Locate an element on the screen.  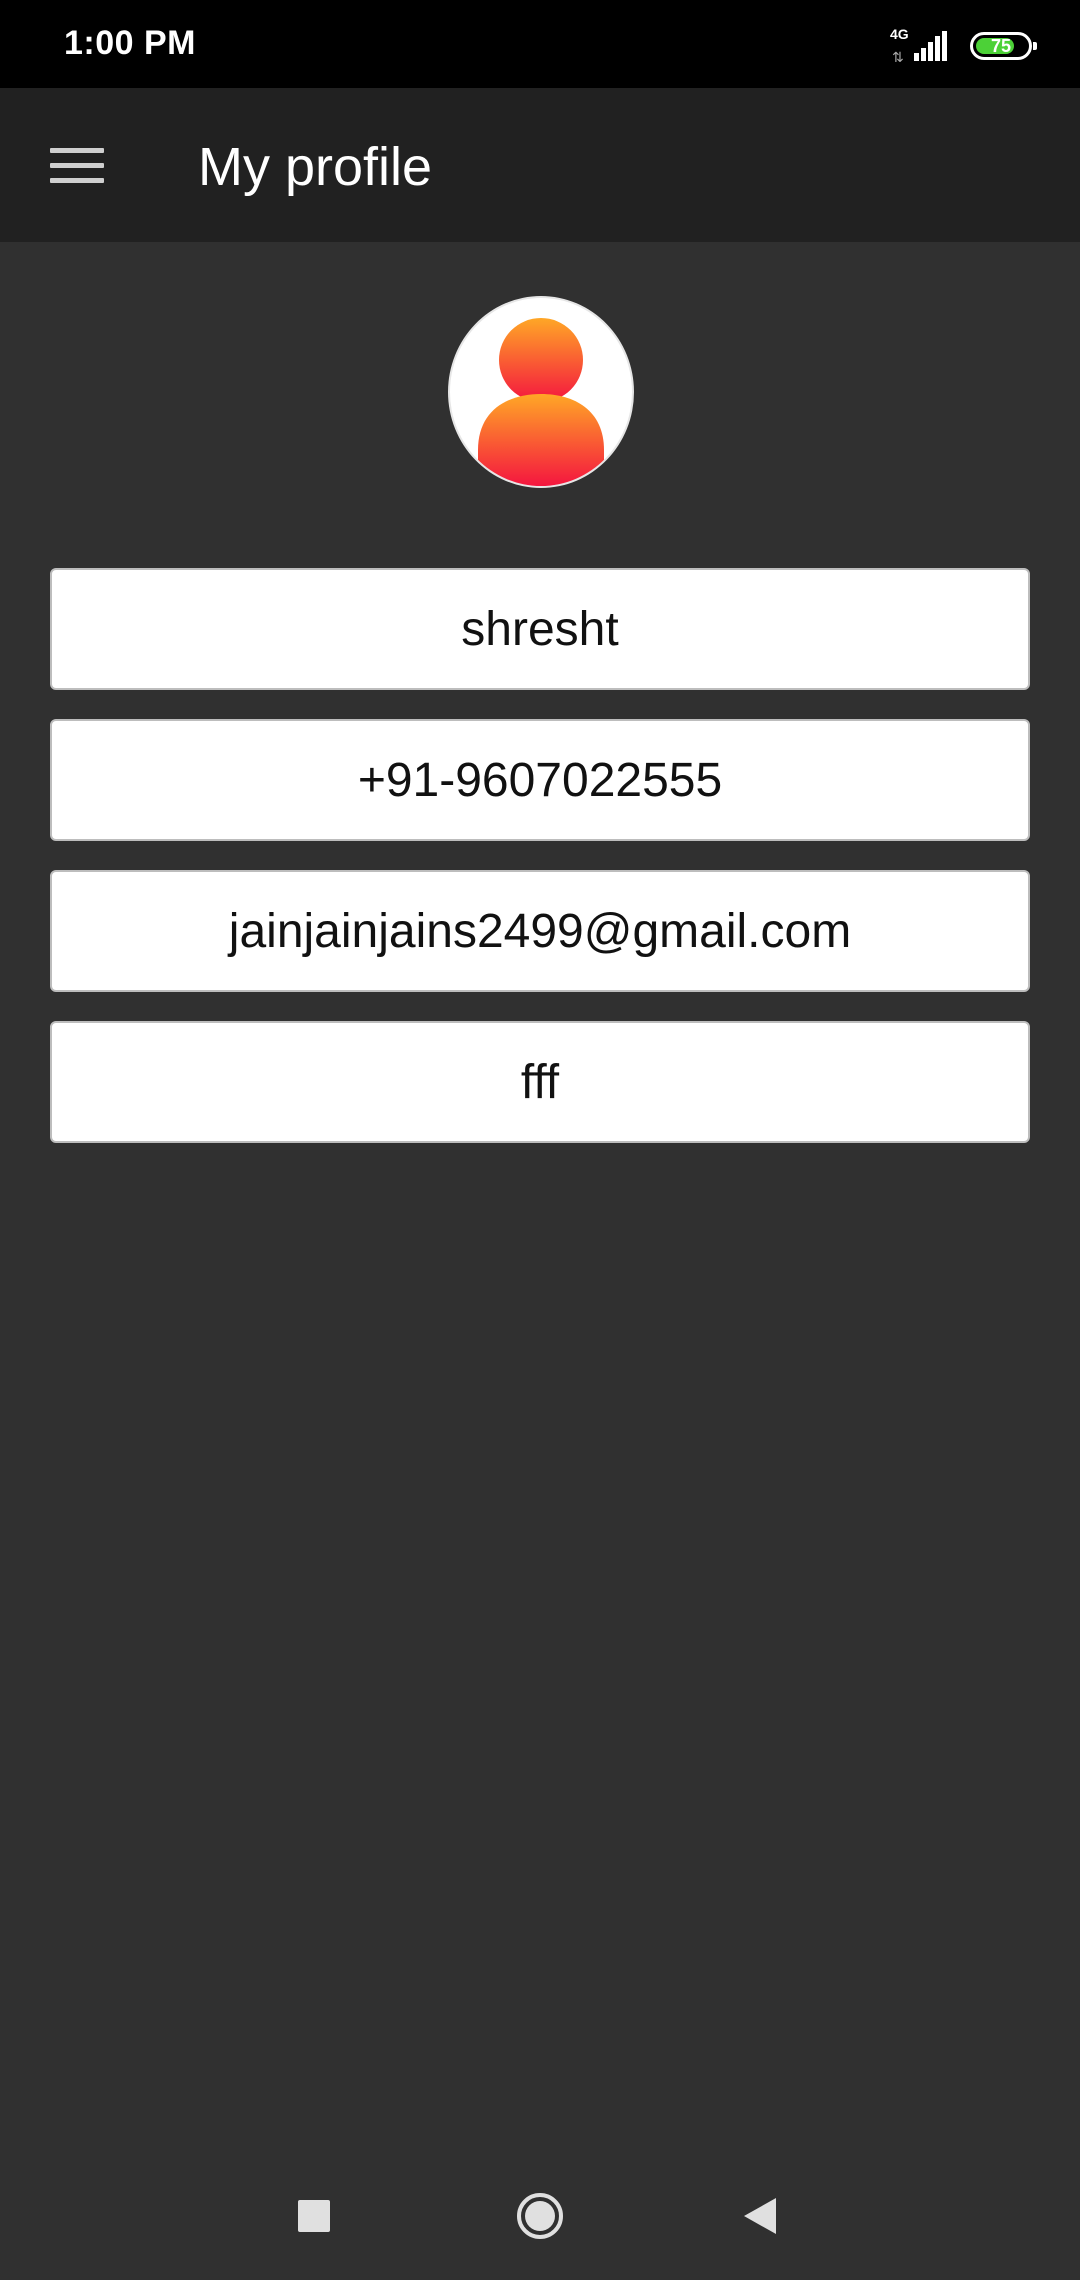
battery-level-text: 75 is located at coordinates (1001, 45).